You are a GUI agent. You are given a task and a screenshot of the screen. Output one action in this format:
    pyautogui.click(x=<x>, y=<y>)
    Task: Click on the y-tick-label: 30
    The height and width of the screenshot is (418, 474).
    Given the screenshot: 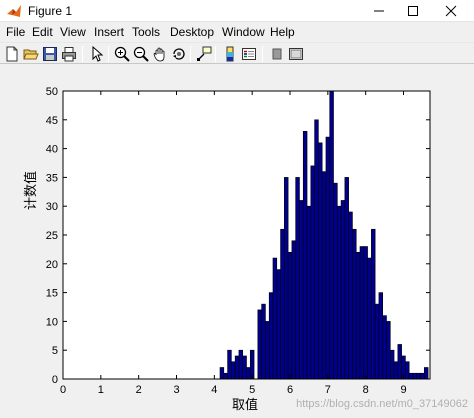 What is the action you would take?
    pyautogui.click(x=52, y=207)
    